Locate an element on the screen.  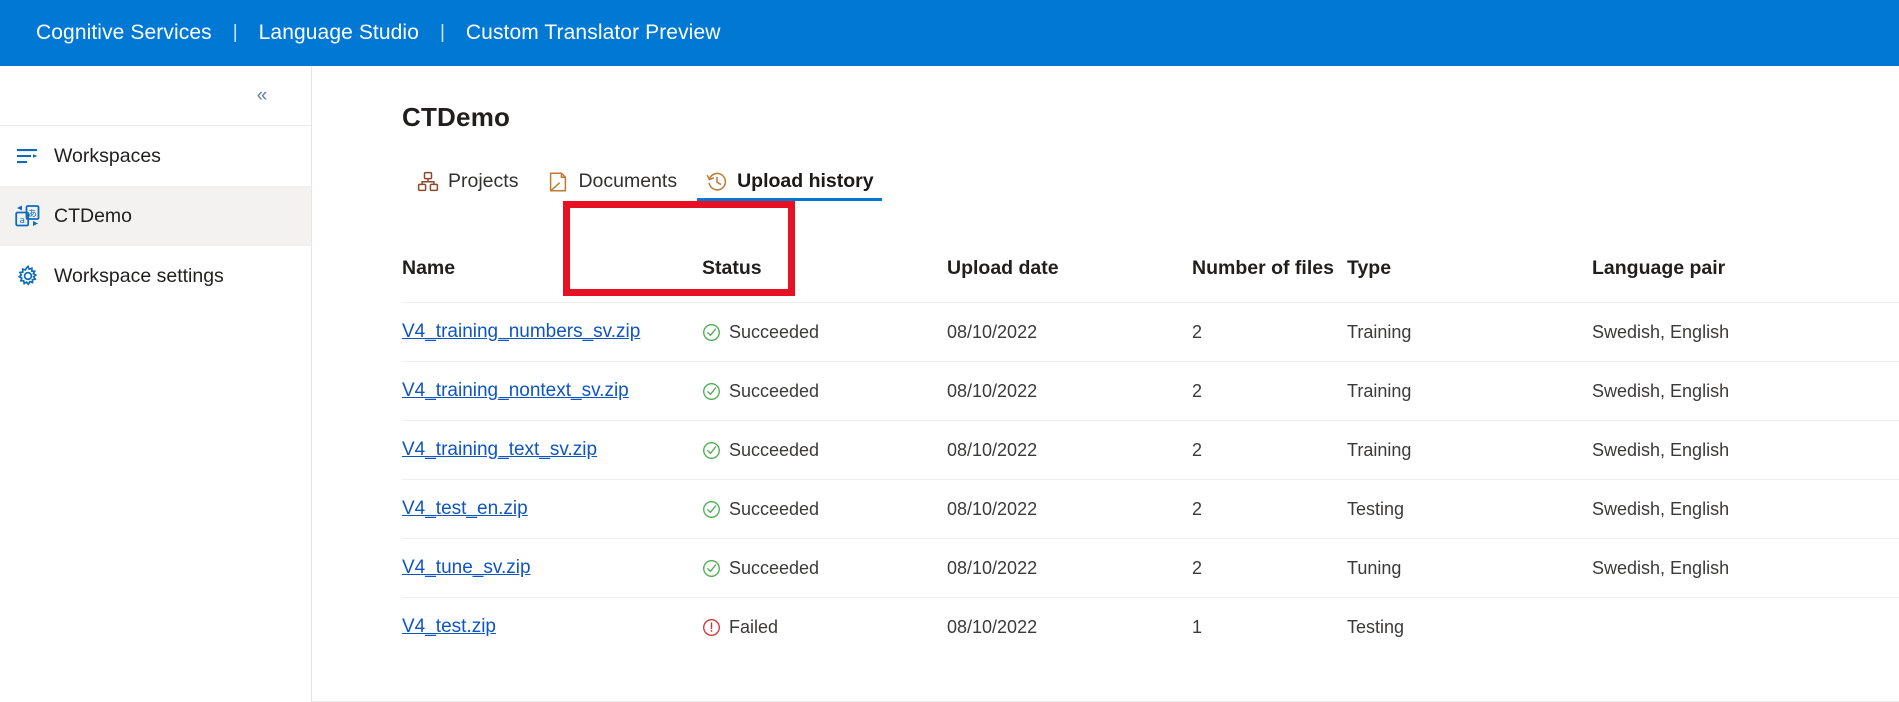
column-header-upload-date: Upload date is located at coordinates (1069, 280).